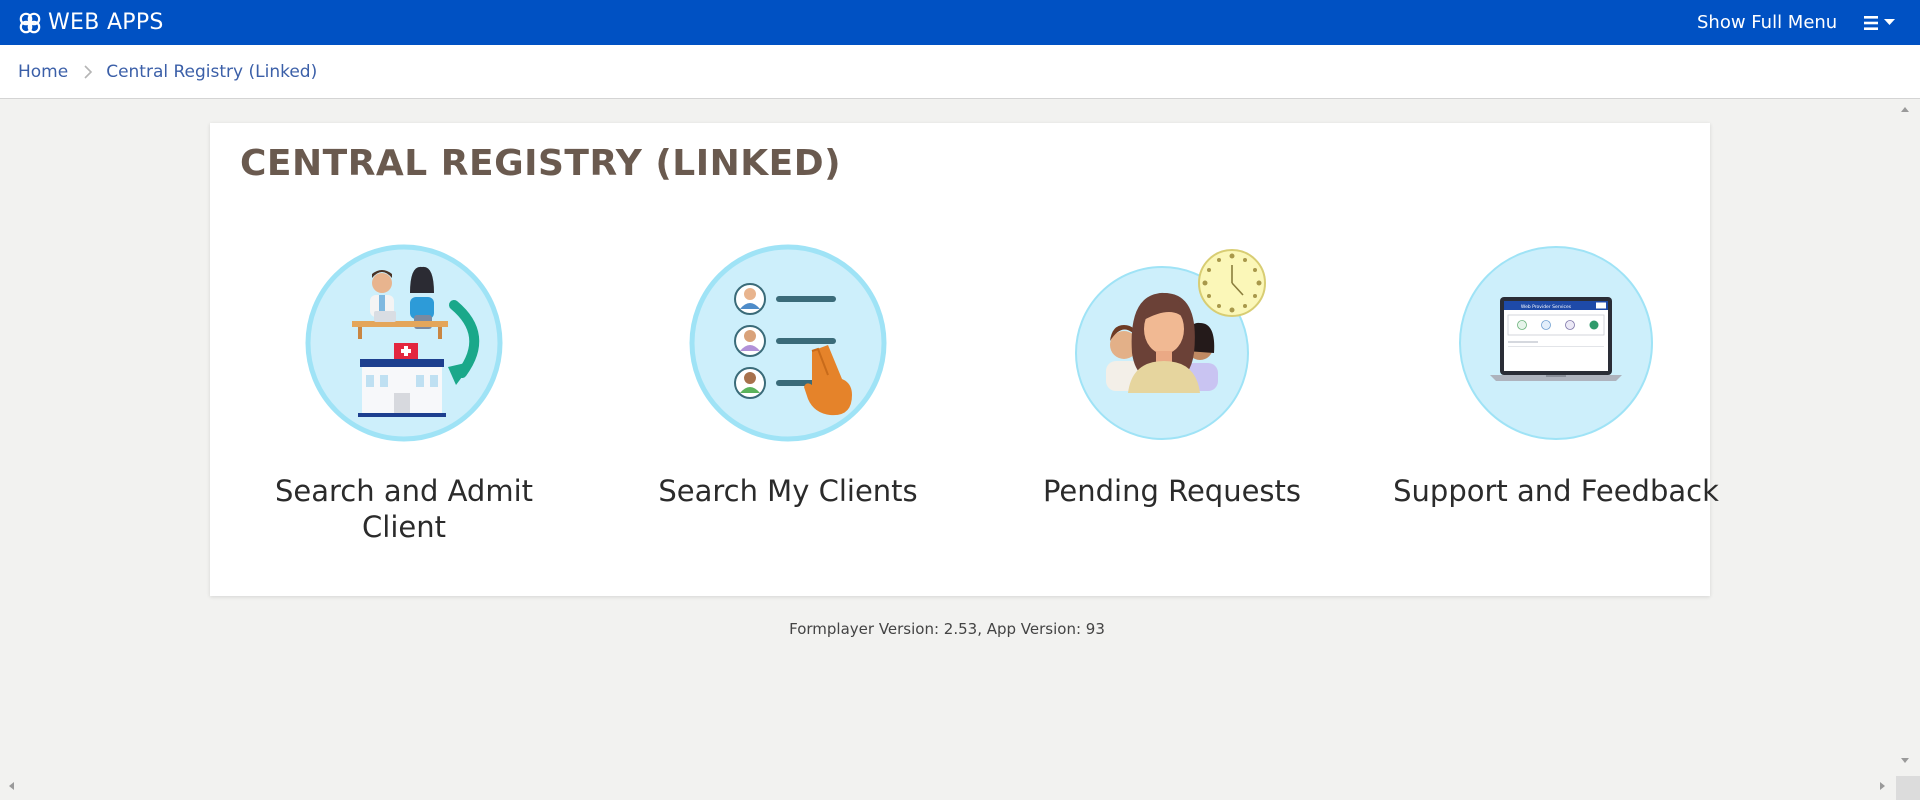 The width and height of the screenshot is (1920, 800). What do you see at coordinates (1546, 307) in the screenshot?
I see `laptop-screen-title: Web Provider Services` at bounding box center [1546, 307].